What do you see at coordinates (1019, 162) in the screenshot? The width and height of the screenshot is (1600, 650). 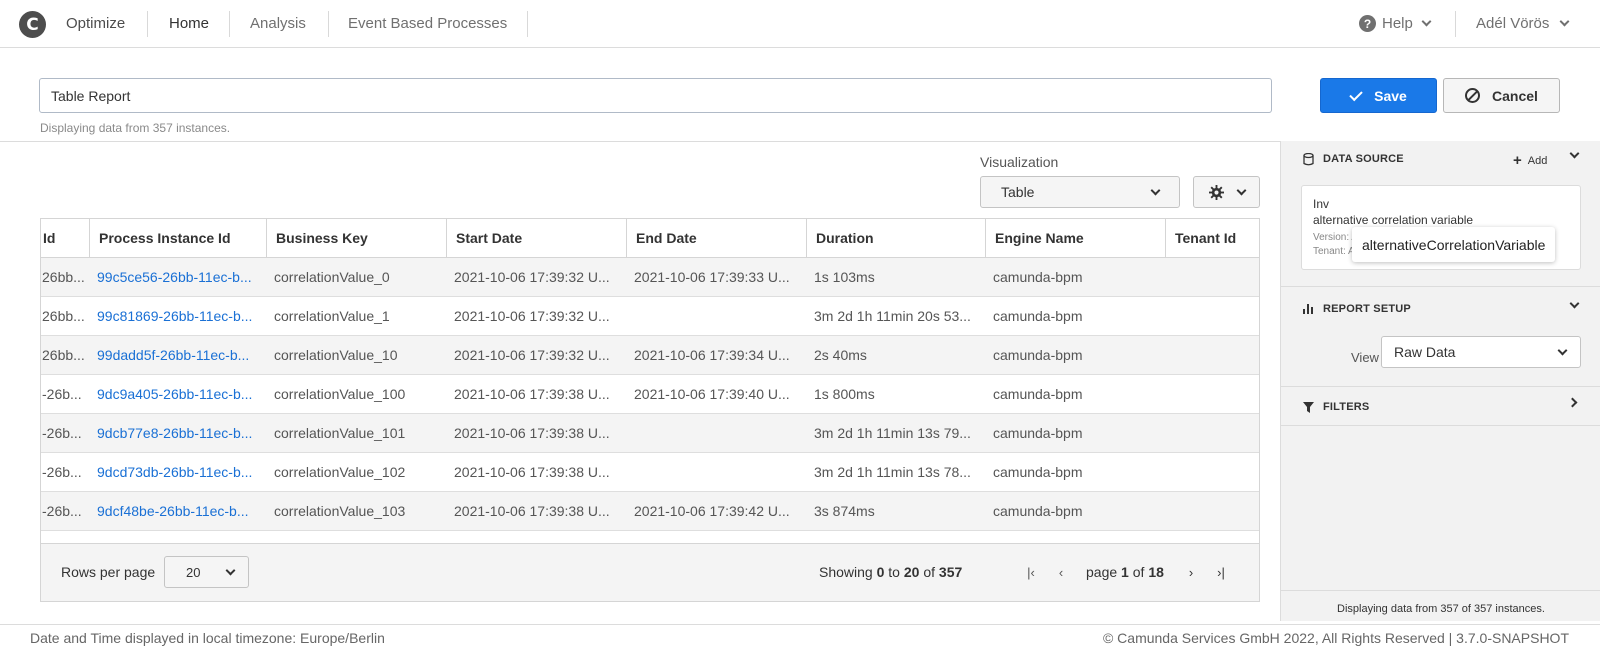 I see `visualization-label: Visualization` at bounding box center [1019, 162].